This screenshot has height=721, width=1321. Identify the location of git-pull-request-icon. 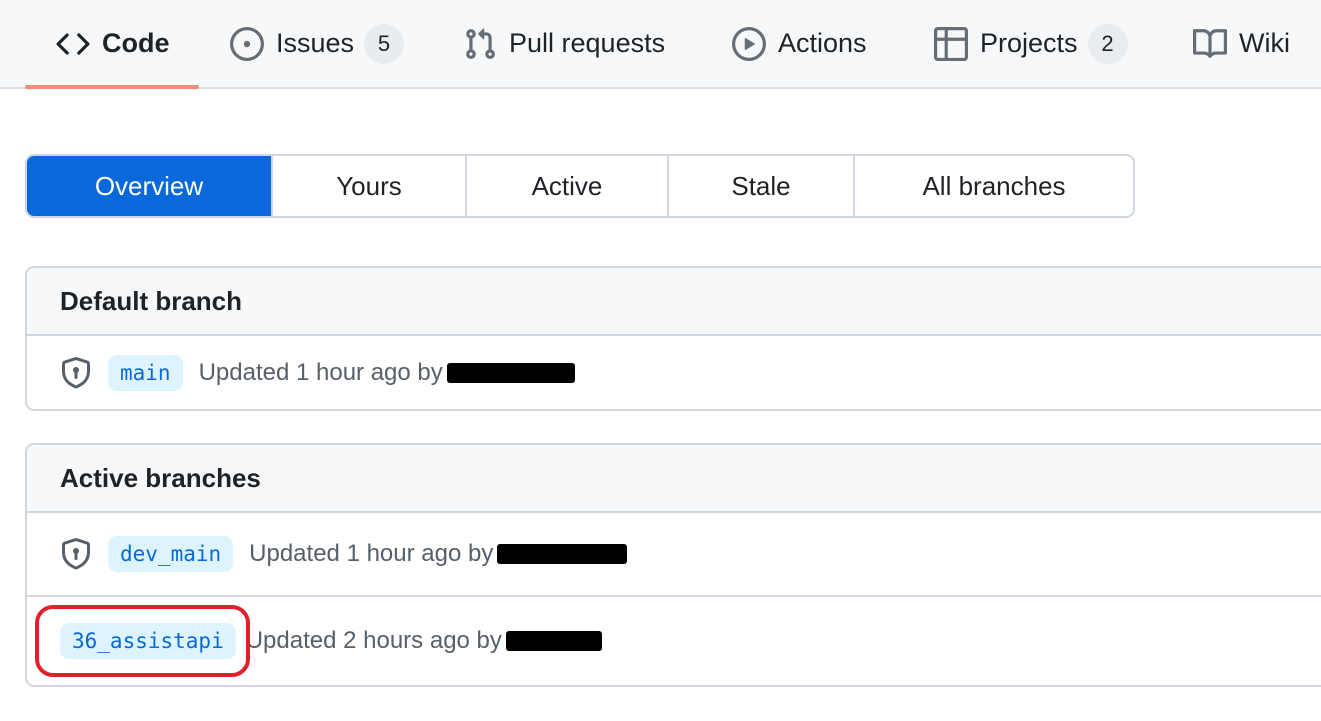
(480, 43).